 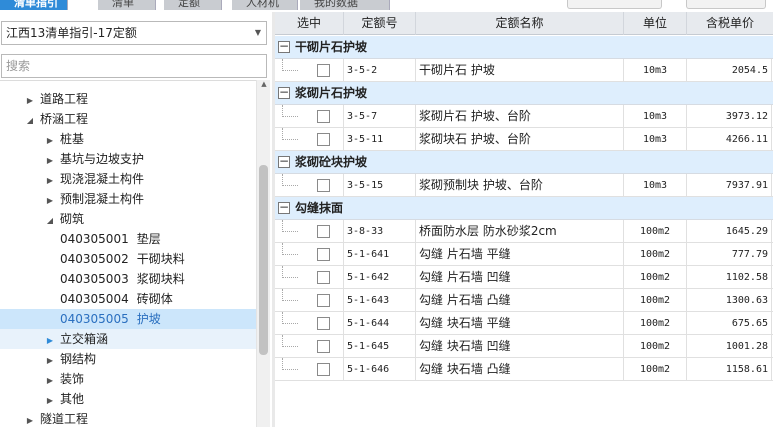 What do you see at coordinates (128, 359) in the screenshot?
I see `tree-item: ▶ 钢结构` at bounding box center [128, 359].